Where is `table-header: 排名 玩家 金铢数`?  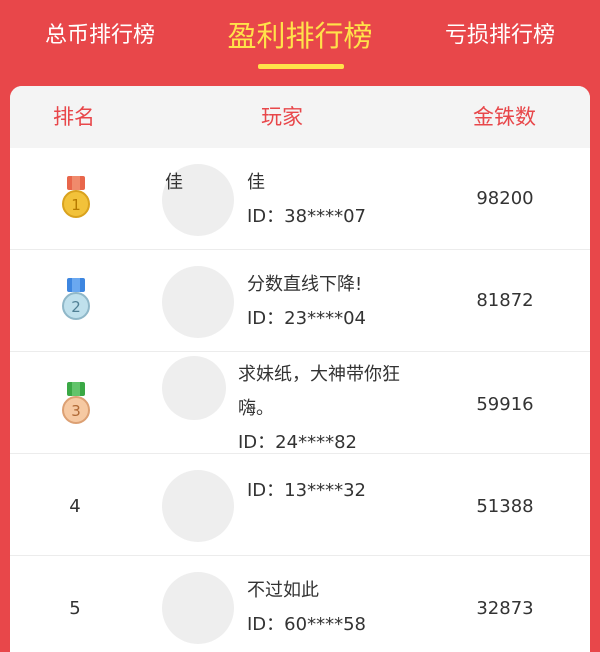
table-header: 排名 玩家 金铢数 is located at coordinates (300, 117).